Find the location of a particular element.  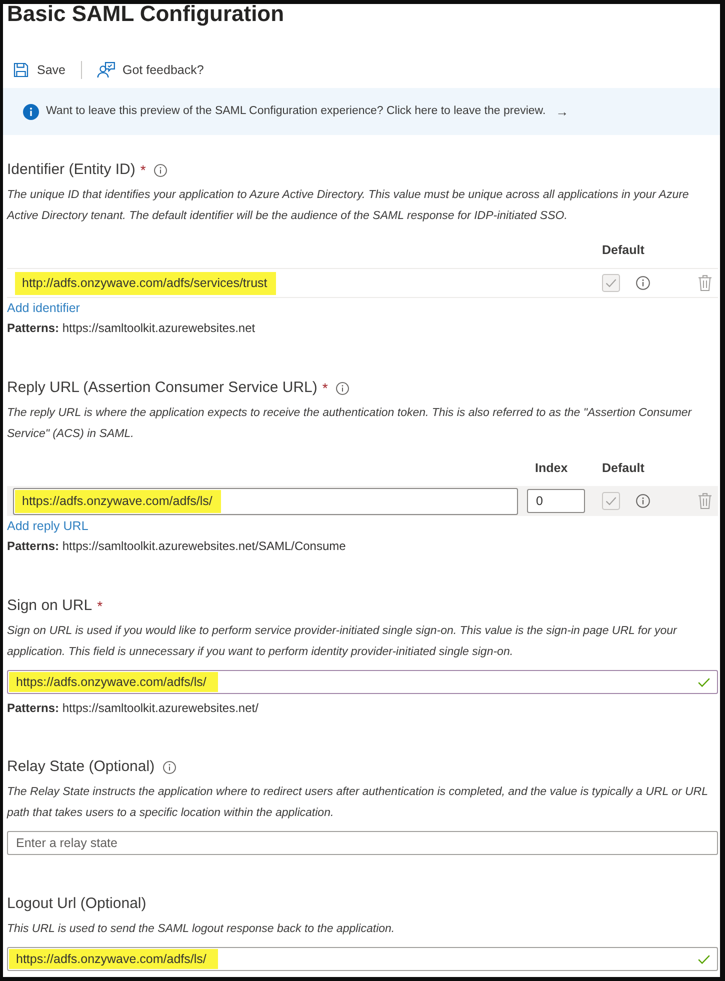

column-header: Index is located at coordinates (551, 468).